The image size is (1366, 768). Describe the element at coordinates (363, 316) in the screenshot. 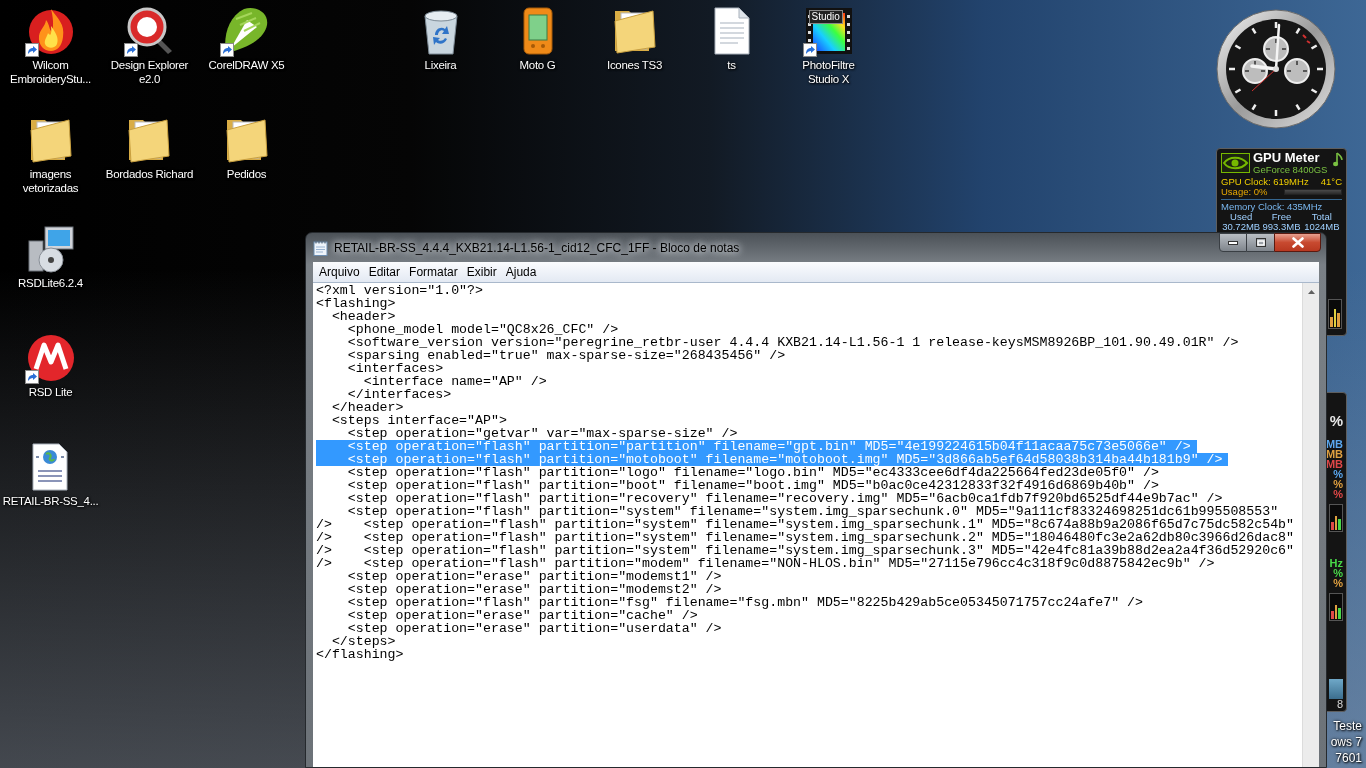

I see `text-line: <header>` at that location.